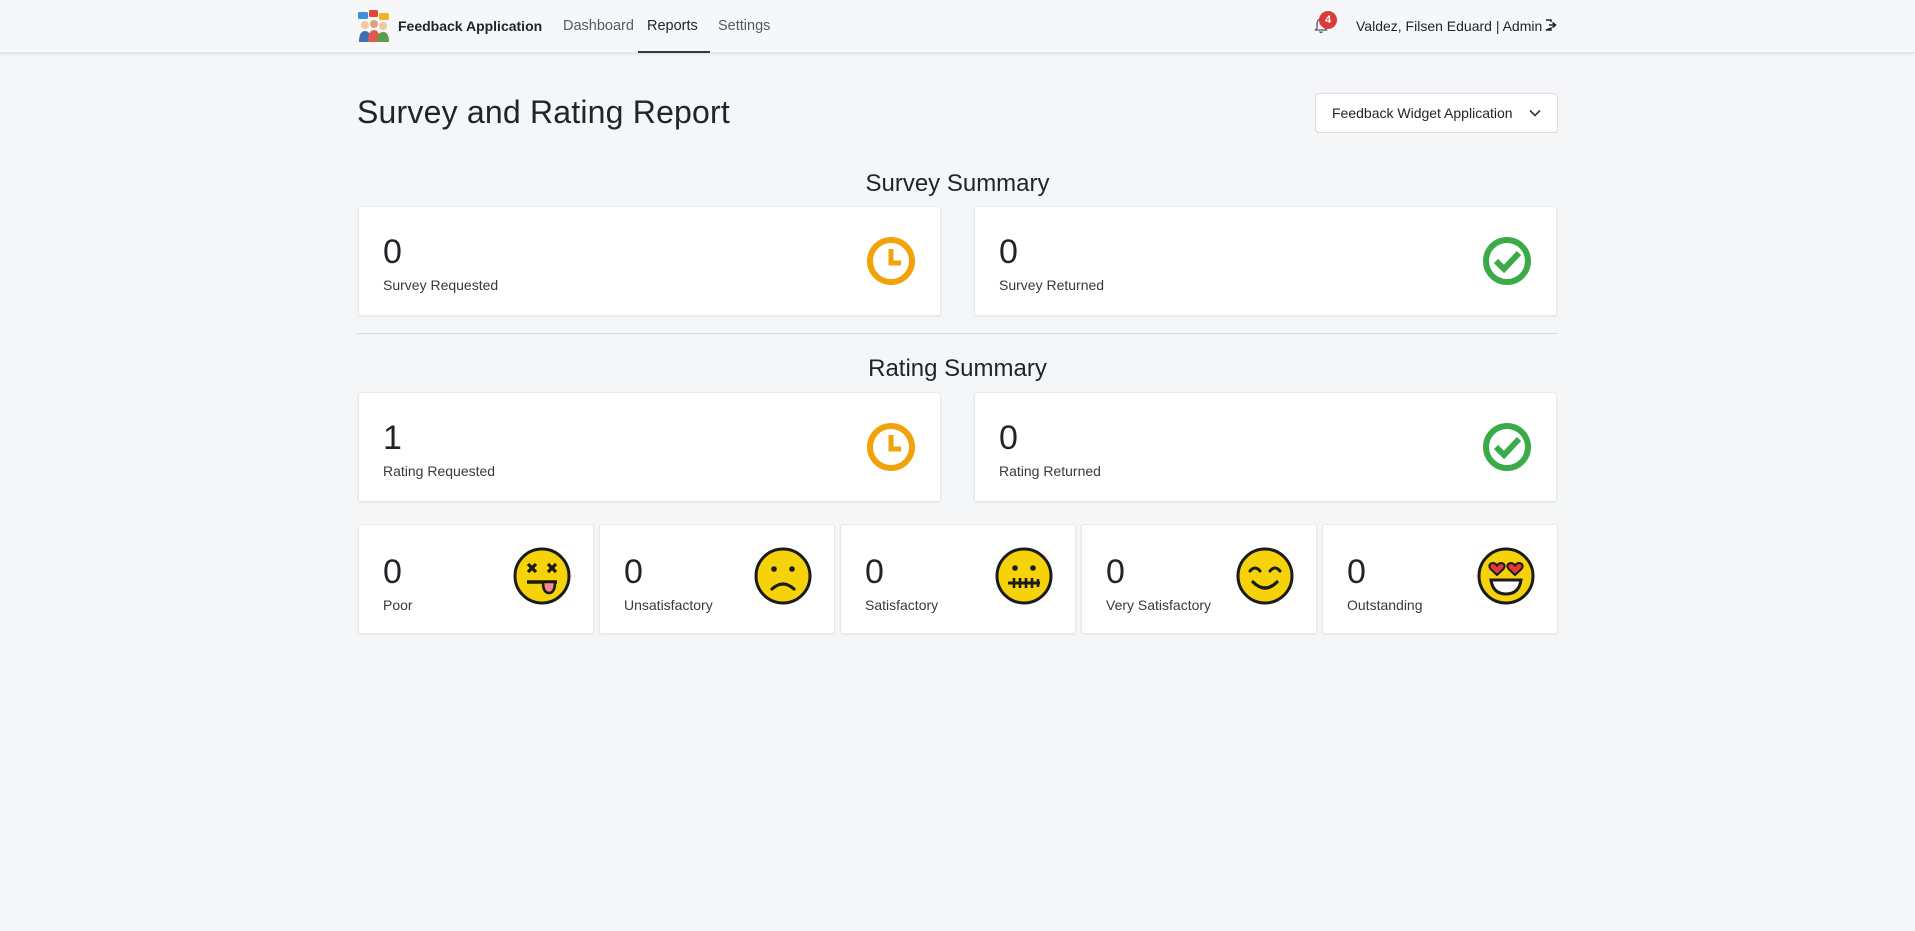 This screenshot has width=1915, height=931. I want to click on rating-summary-title: Rating Summary, so click(957, 368).